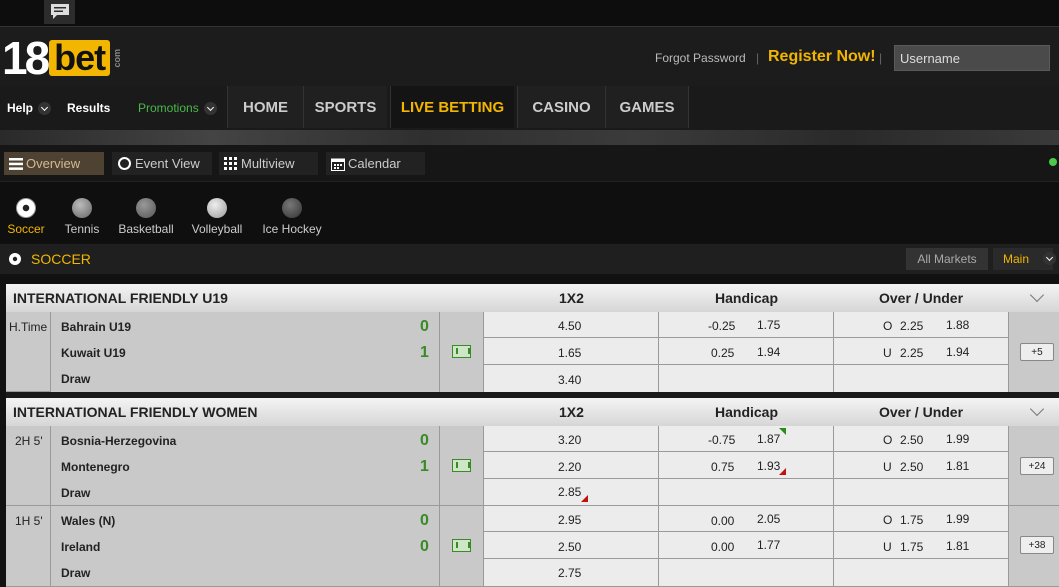 This screenshot has height=587, width=1059. Describe the element at coordinates (571, 325) in the screenshot. I see `odds-1: 4.50` at that location.